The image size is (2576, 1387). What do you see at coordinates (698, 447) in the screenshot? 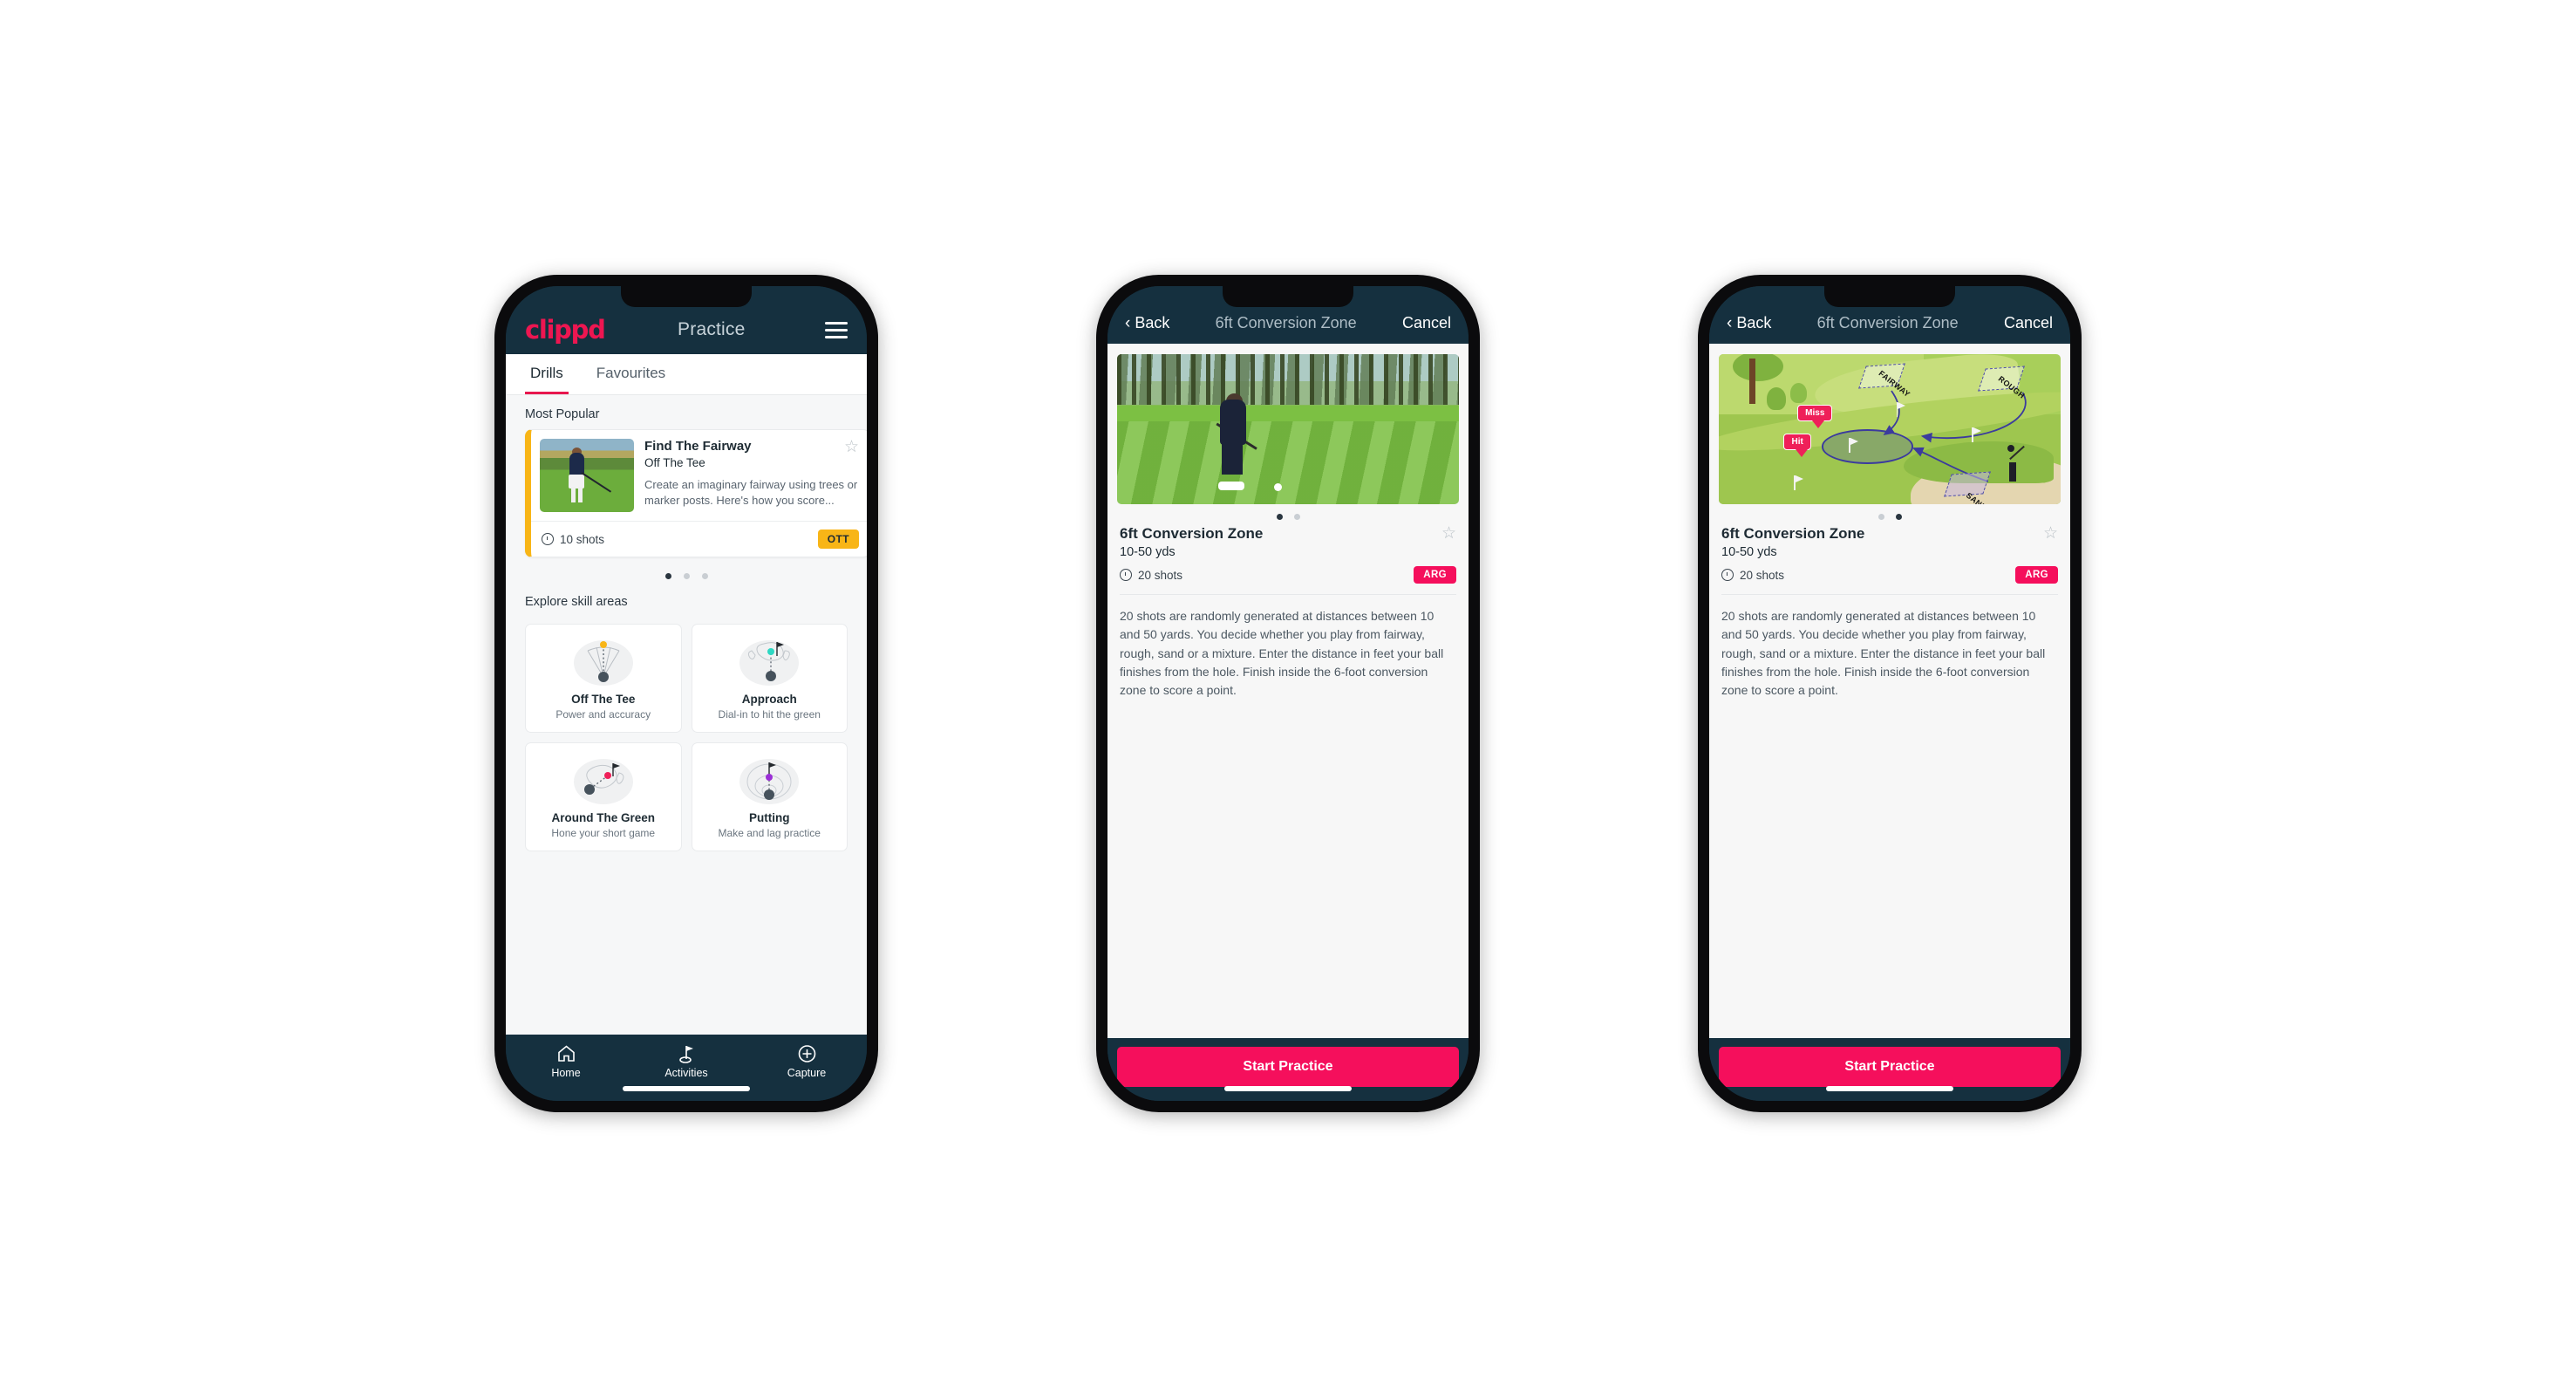
I see `drill-title: Find The Fairway` at bounding box center [698, 447].